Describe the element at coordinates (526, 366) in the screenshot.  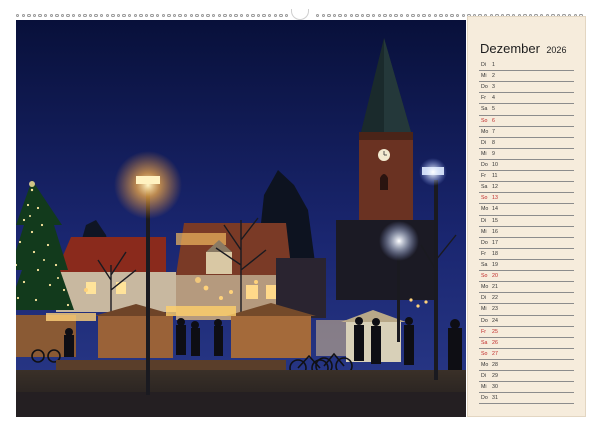
I see `day-row: Mo 28` at that location.